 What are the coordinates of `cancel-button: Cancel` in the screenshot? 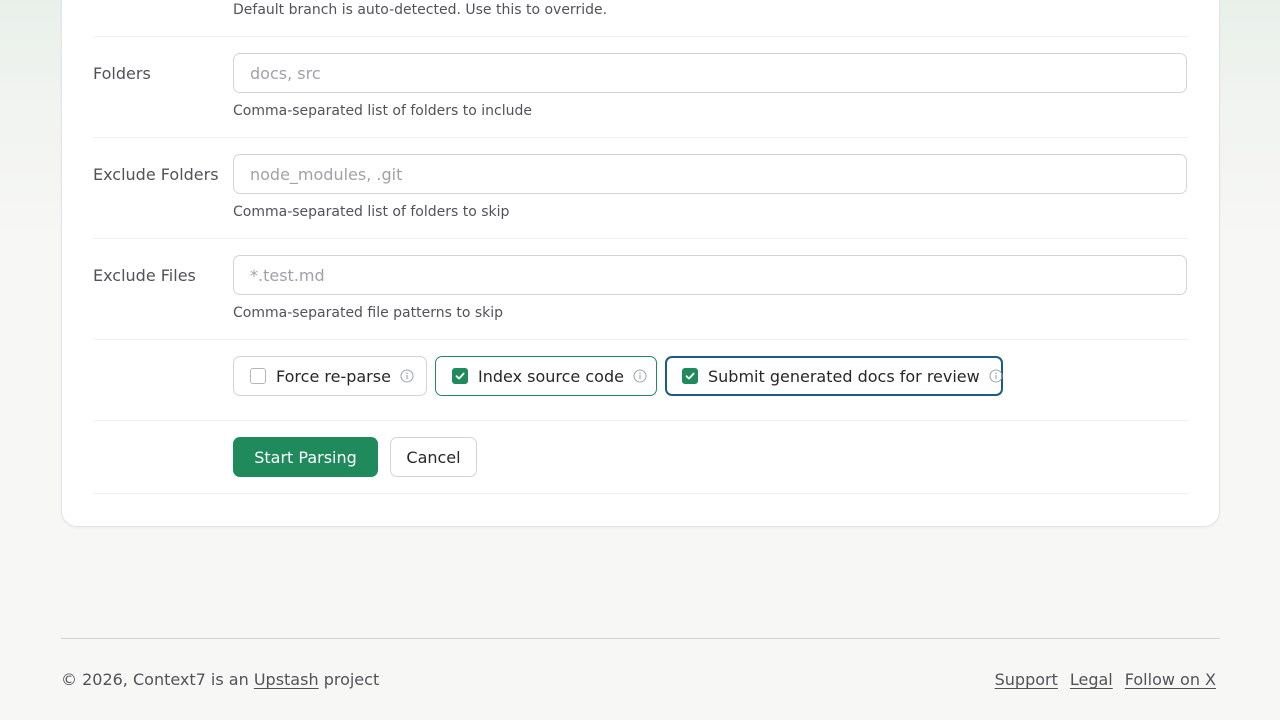 It's located at (433, 457).